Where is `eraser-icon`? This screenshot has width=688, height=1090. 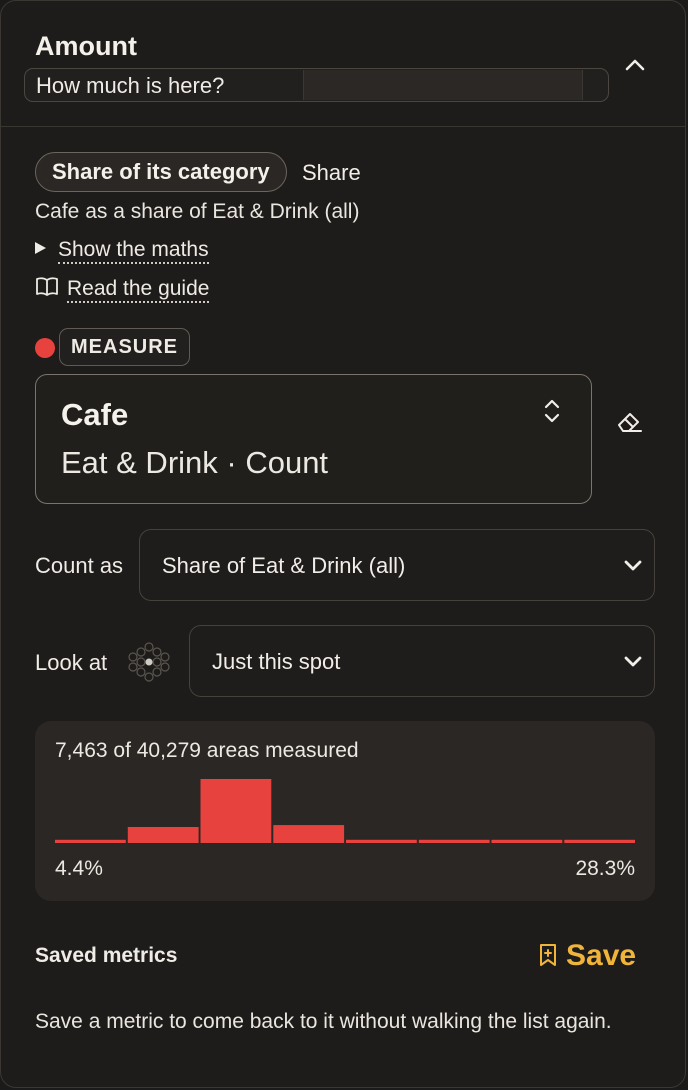 eraser-icon is located at coordinates (630, 422).